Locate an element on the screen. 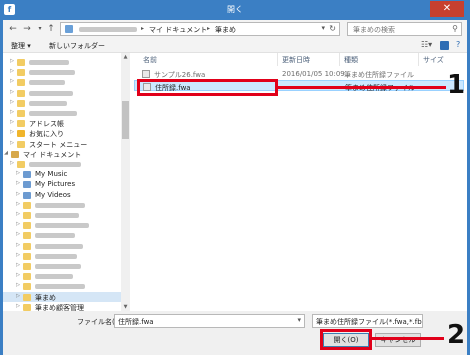 This screenshot has width=470, height=355. navigation-scrollbar: ▲ ▼ is located at coordinates (125, 182).